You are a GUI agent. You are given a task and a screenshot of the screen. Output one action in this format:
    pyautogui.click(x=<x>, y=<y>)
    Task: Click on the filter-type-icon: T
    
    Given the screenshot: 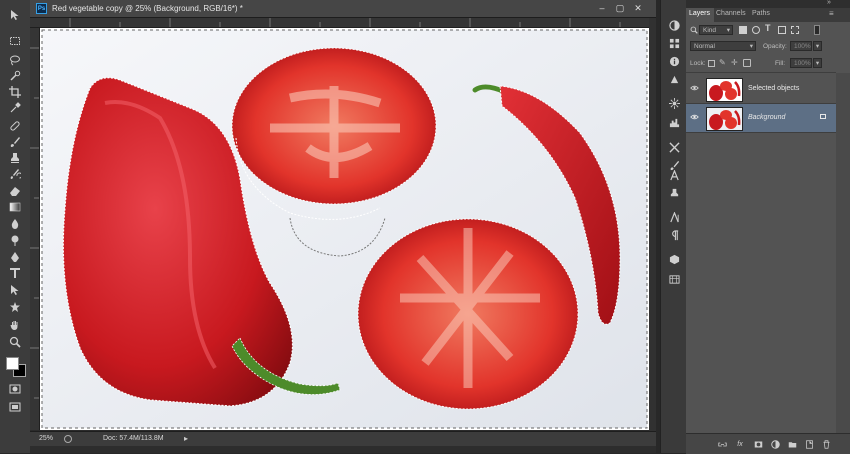 What is the action you would take?
    pyautogui.click(x=768, y=28)
    